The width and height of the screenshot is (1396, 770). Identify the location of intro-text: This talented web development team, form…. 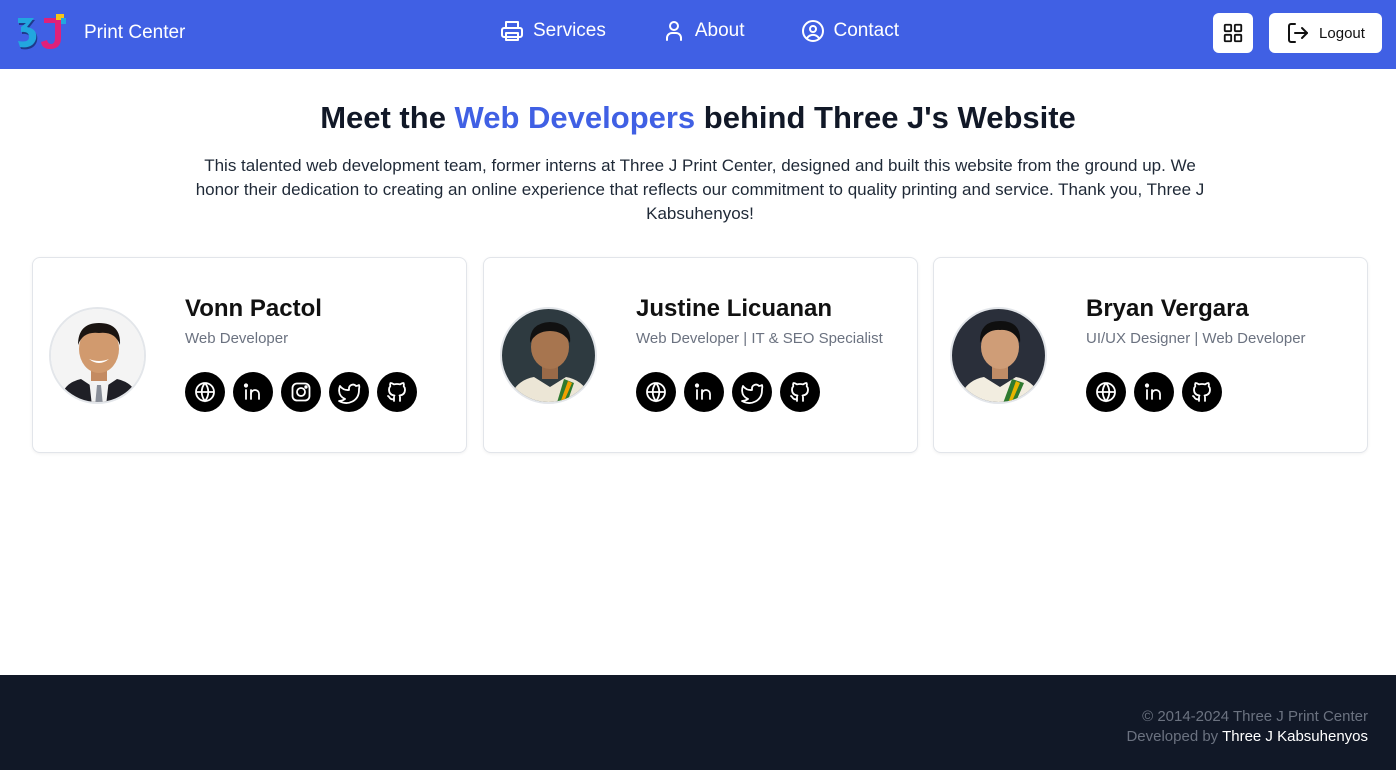
(700, 189).